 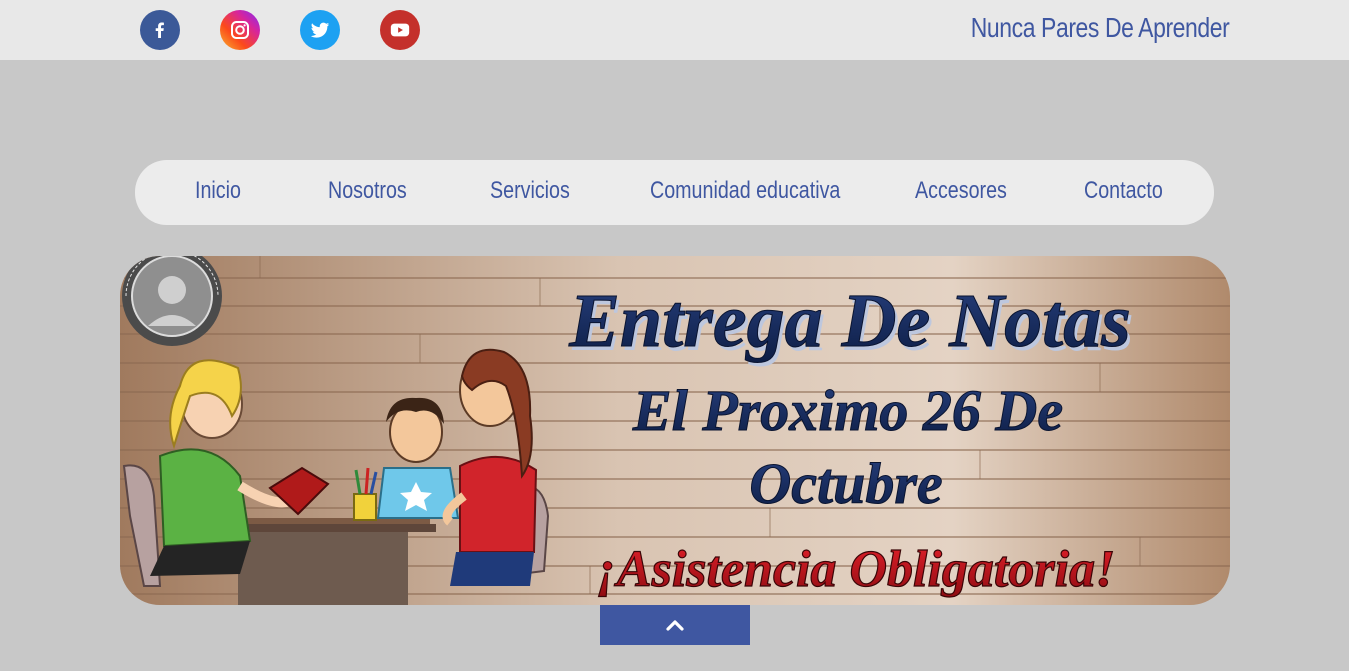 I want to click on twitter-link, so click(x=320, y=30).